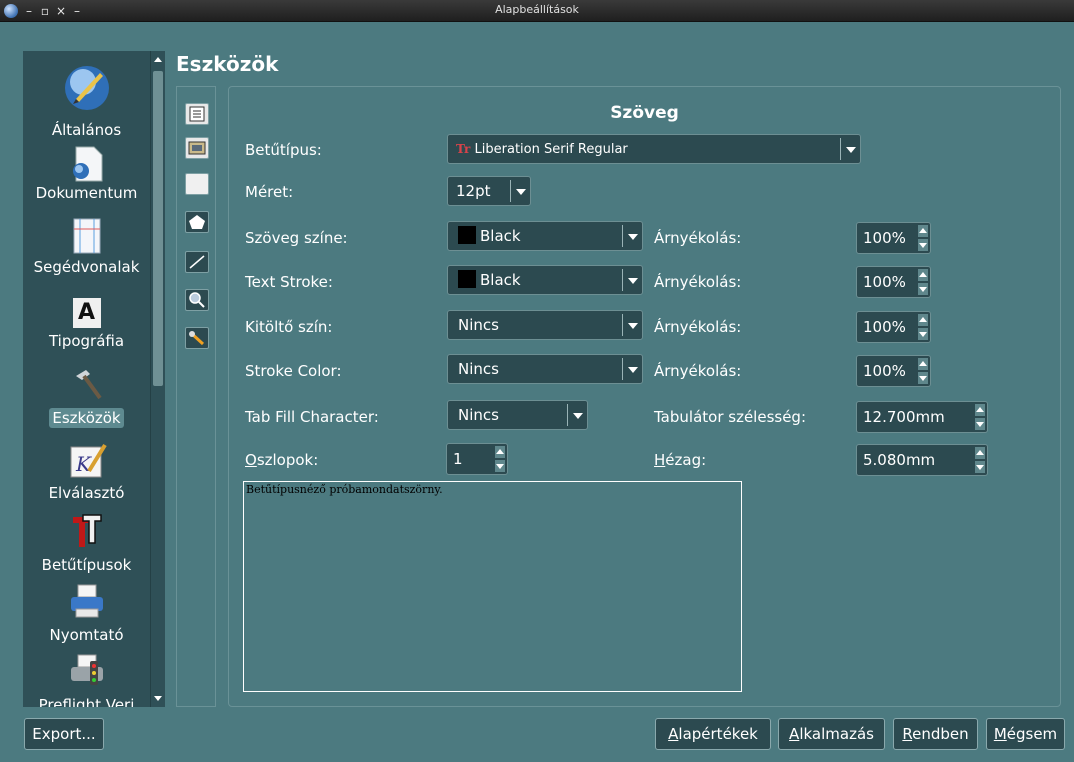  Describe the element at coordinates (654, 149) in the screenshot. I see `font-select: Tr Liberation Serif Regular` at that location.